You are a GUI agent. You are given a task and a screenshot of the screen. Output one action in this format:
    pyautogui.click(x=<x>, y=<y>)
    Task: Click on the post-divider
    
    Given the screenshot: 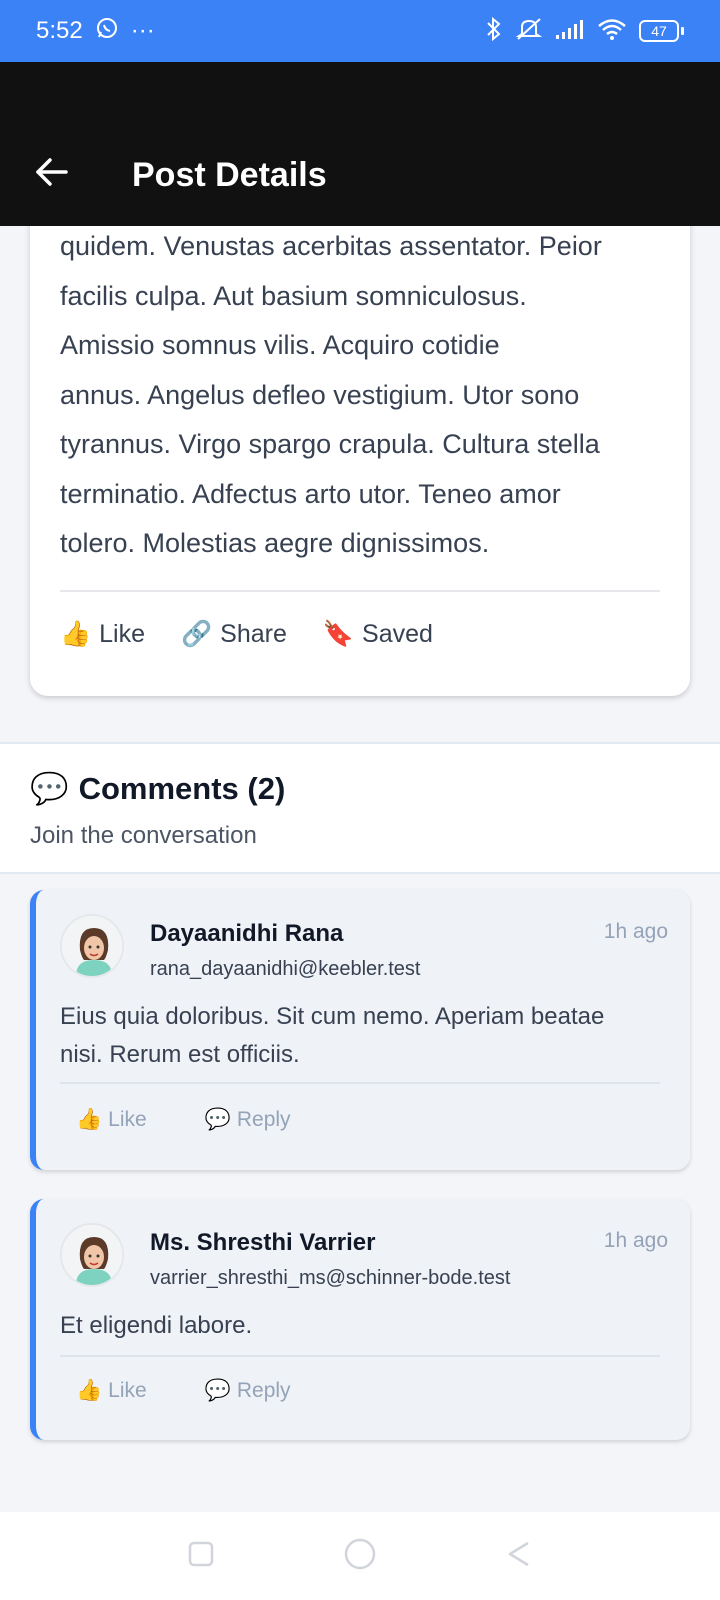 What is the action you would take?
    pyautogui.click(x=360, y=591)
    